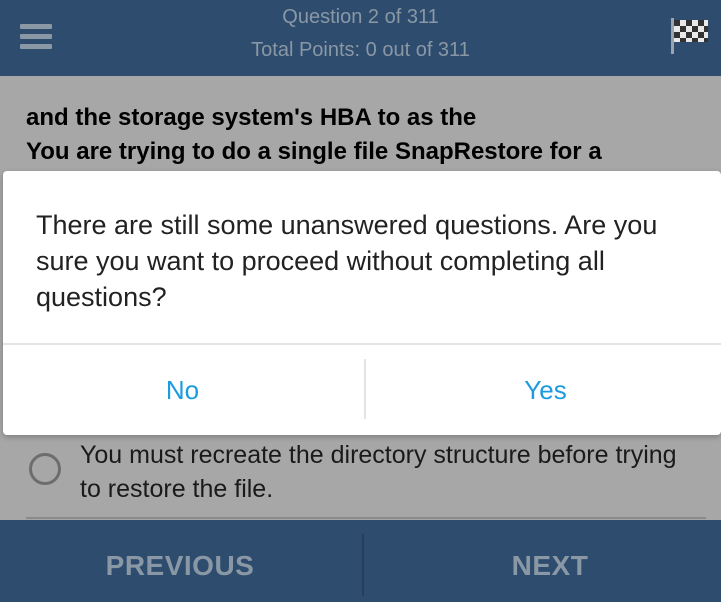 The width and height of the screenshot is (721, 602). Describe the element at coordinates (251, 117) in the screenshot. I see `question-text-line-1: and the storage system's HBA to as the` at that location.